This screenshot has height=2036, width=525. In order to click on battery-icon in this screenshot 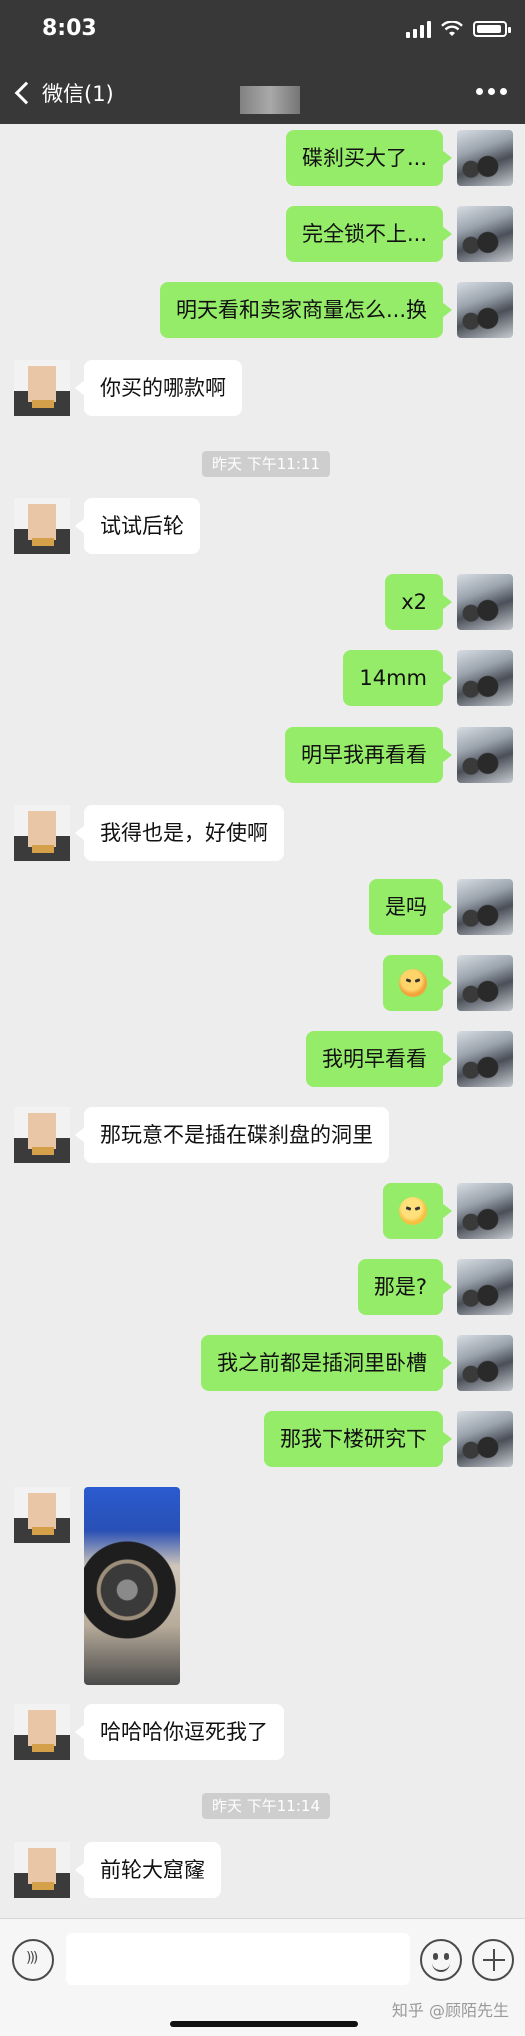, I will do `click(492, 29)`.